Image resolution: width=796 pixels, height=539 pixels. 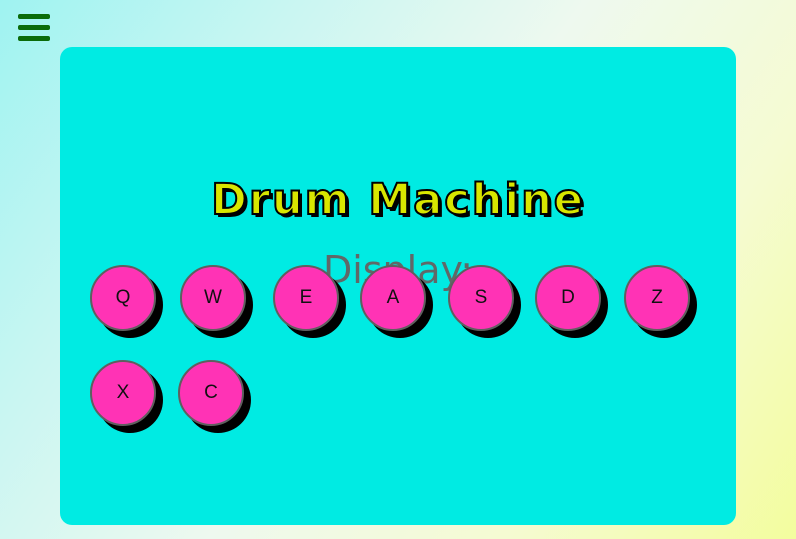 What do you see at coordinates (213, 298) in the screenshot?
I see `drum-pad-w: W` at bounding box center [213, 298].